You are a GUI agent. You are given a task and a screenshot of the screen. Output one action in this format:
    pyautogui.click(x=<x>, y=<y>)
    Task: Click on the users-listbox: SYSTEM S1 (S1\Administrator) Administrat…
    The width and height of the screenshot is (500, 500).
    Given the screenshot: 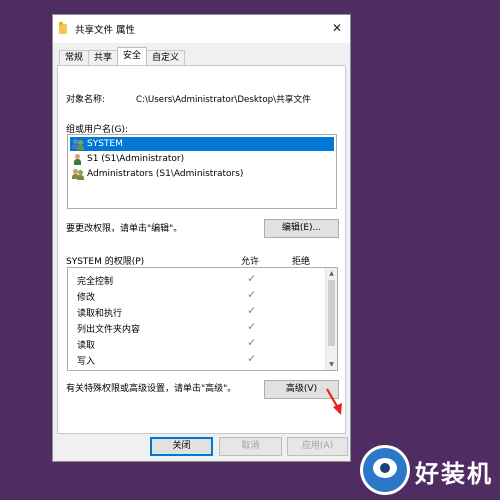 What is the action you would take?
    pyautogui.click(x=202, y=171)
    